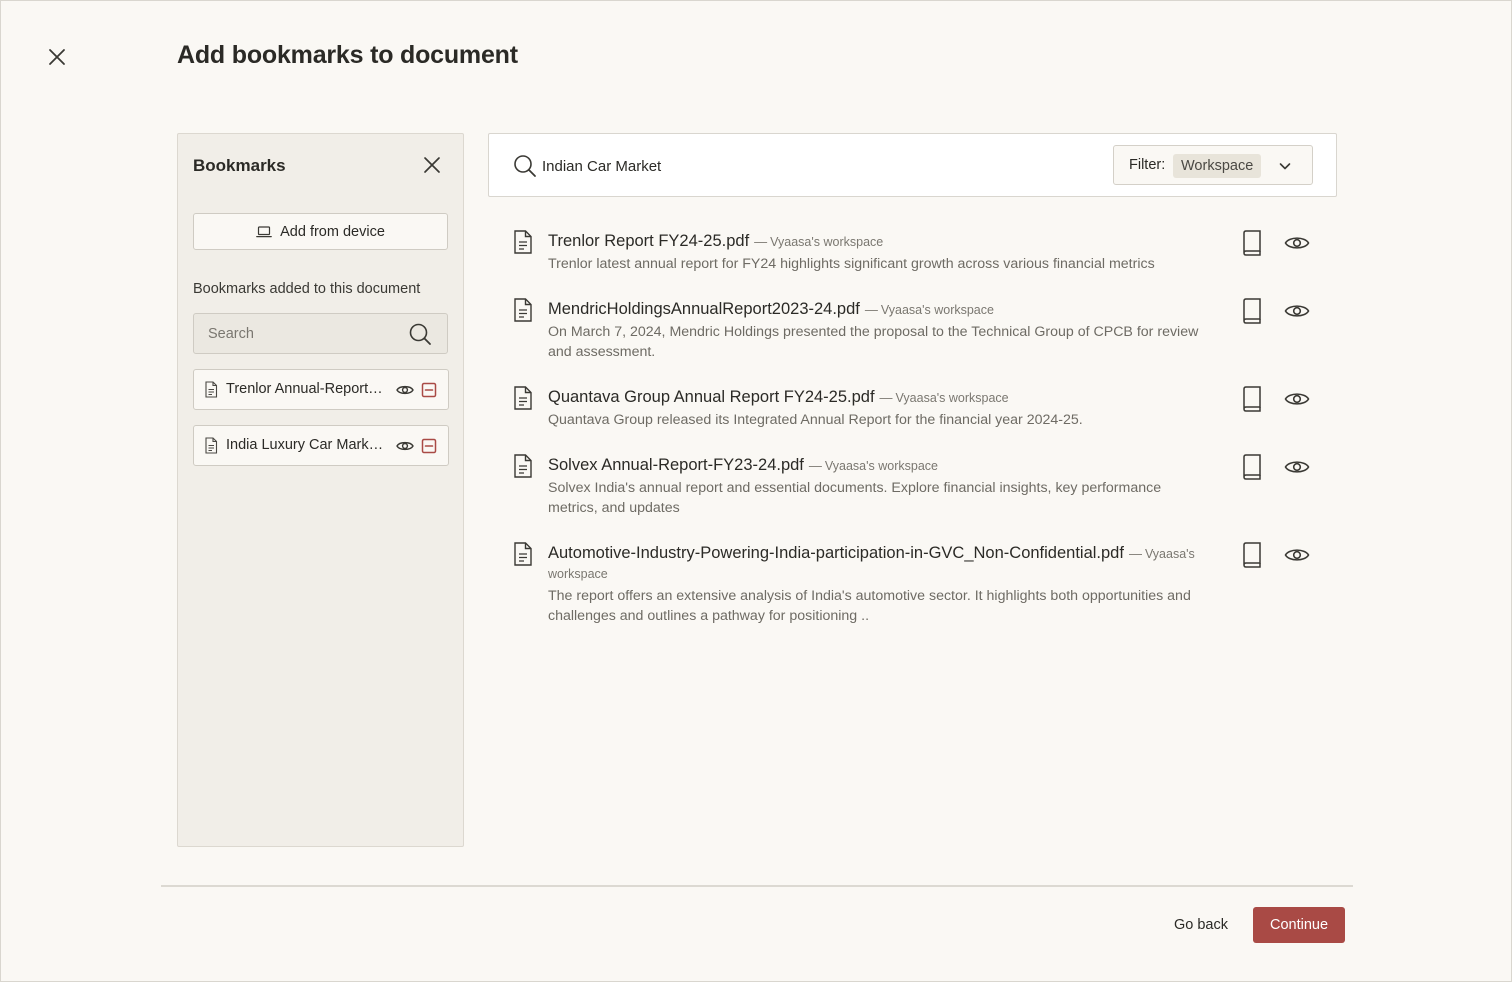 The height and width of the screenshot is (982, 1512). I want to click on result-title: MendricHoldingsAnnualReport2023-24.pdf, so click(704, 309).